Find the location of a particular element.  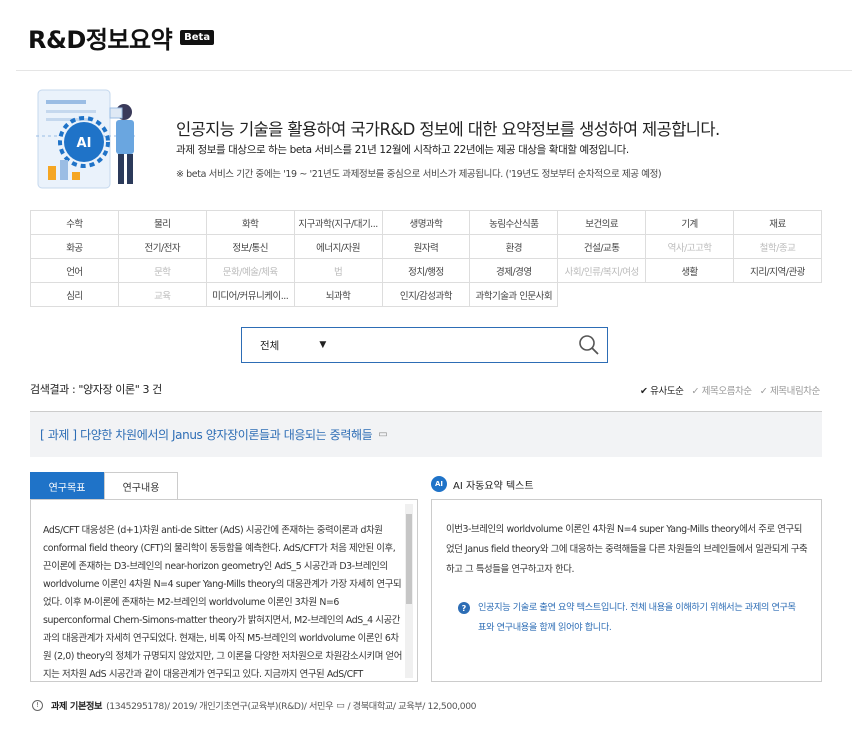

search-box: 전체 ▼ is located at coordinates (424, 345).